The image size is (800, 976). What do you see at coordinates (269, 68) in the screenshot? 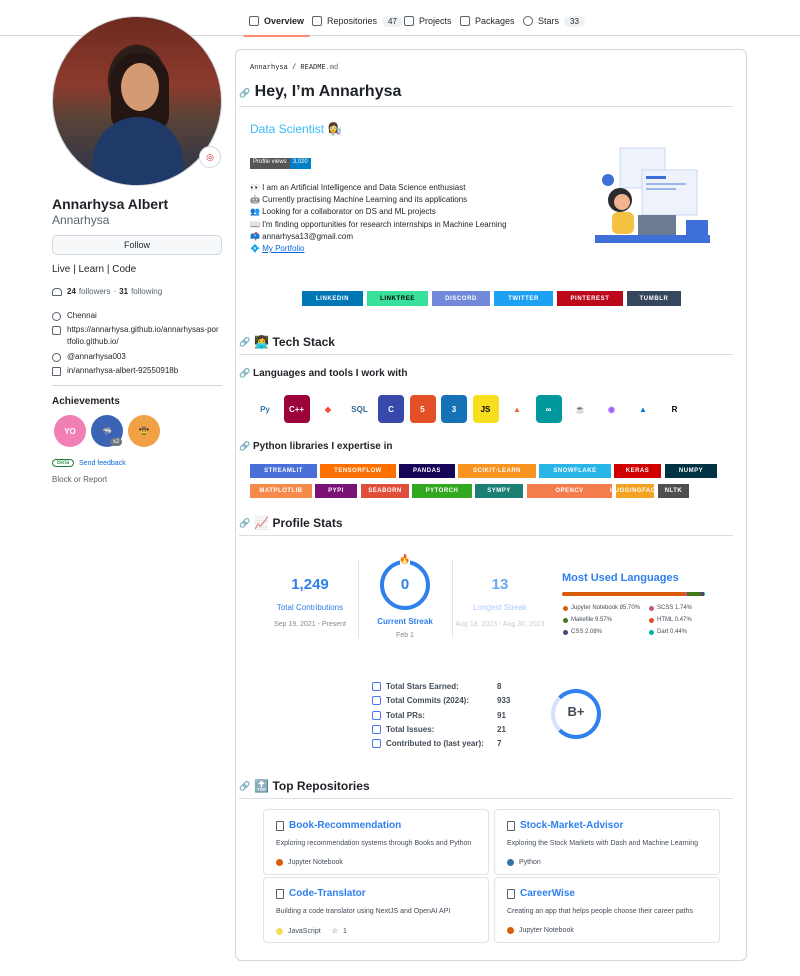
I see `breadcrumb-user: Annarhysa` at bounding box center [269, 68].